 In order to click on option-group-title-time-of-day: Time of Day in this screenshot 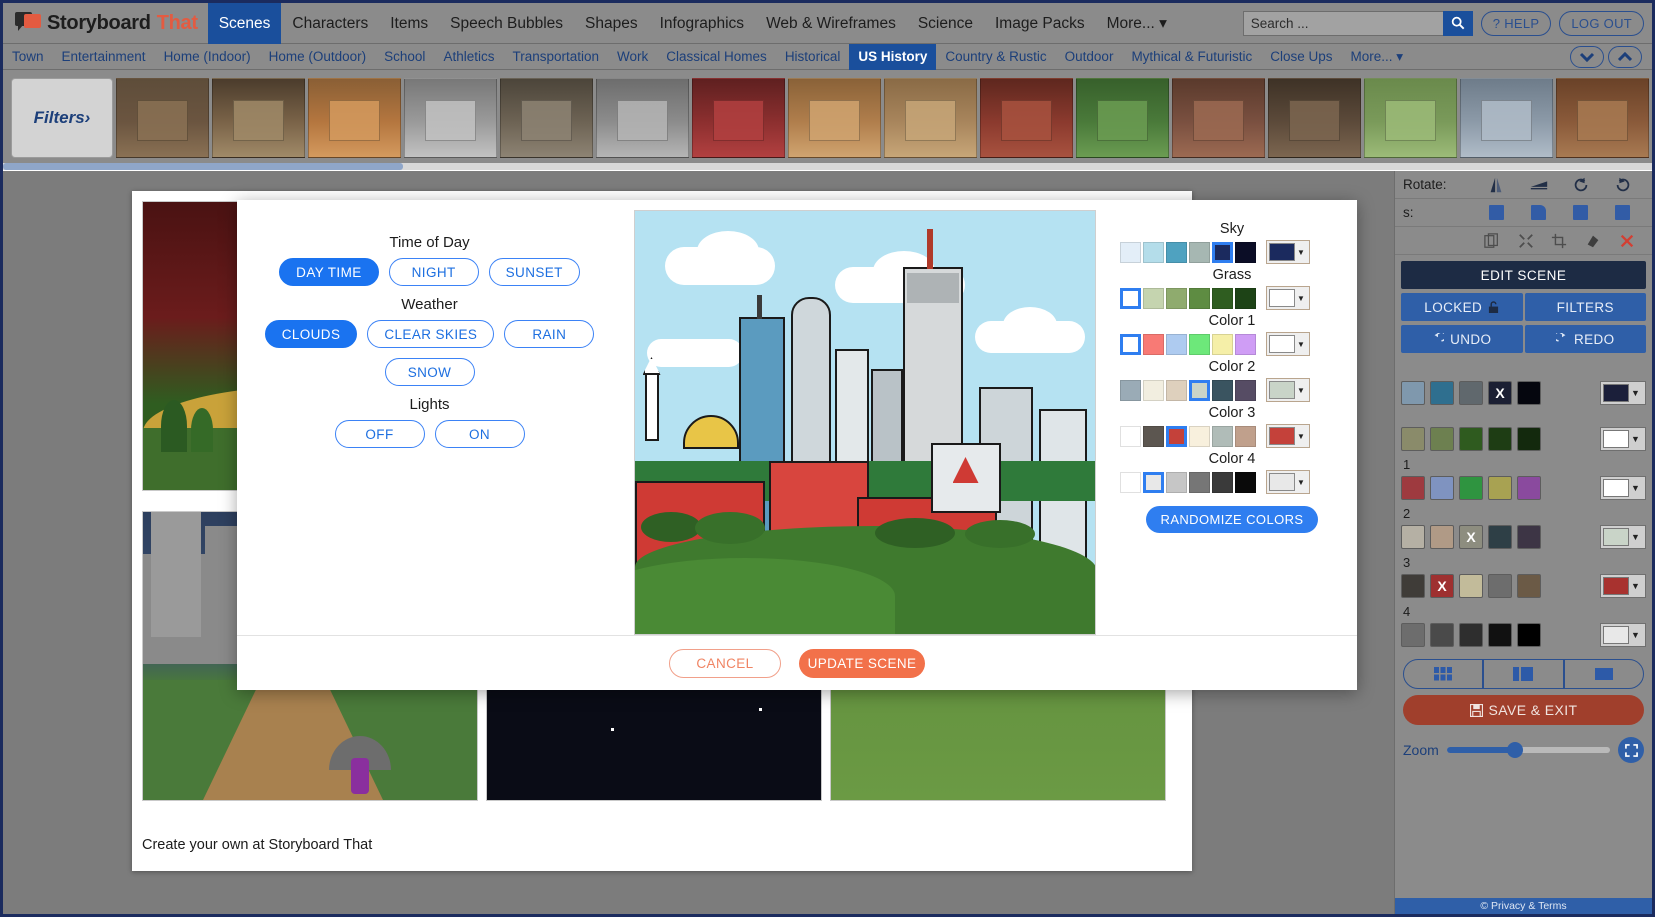, I will do `click(429, 242)`.